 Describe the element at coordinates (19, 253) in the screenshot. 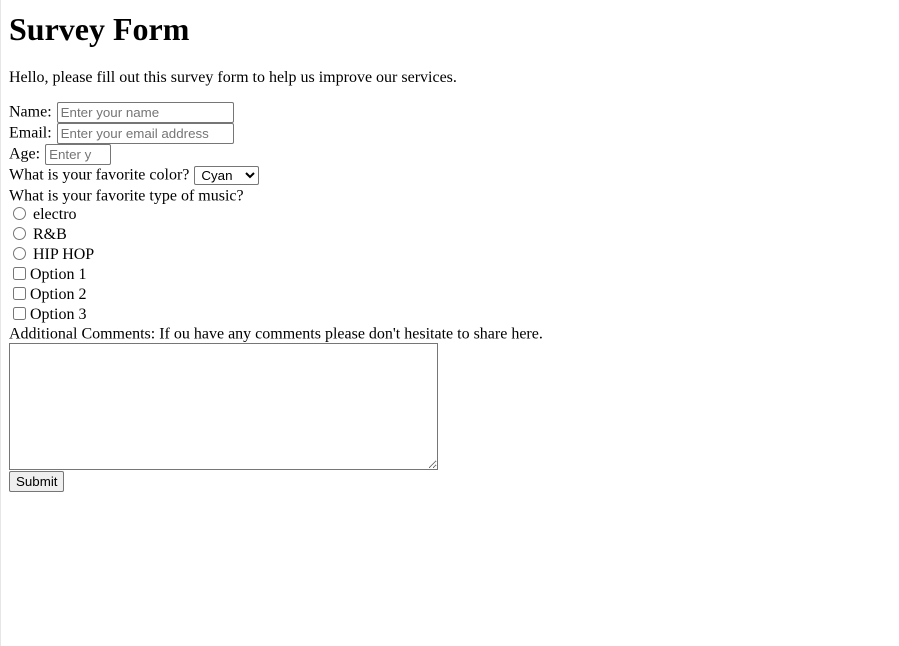

I see `radio-hiphop` at that location.